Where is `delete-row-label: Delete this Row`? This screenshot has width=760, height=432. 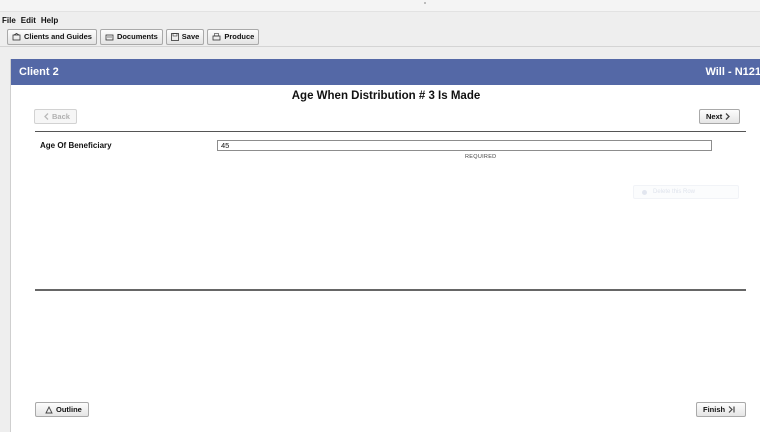 delete-row-label: Delete this Row is located at coordinates (674, 192).